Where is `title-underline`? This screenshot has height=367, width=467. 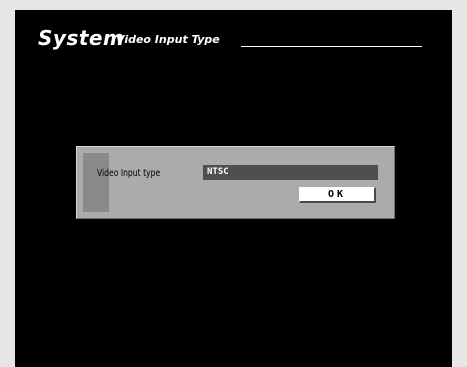
title-underline is located at coordinates (331, 46).